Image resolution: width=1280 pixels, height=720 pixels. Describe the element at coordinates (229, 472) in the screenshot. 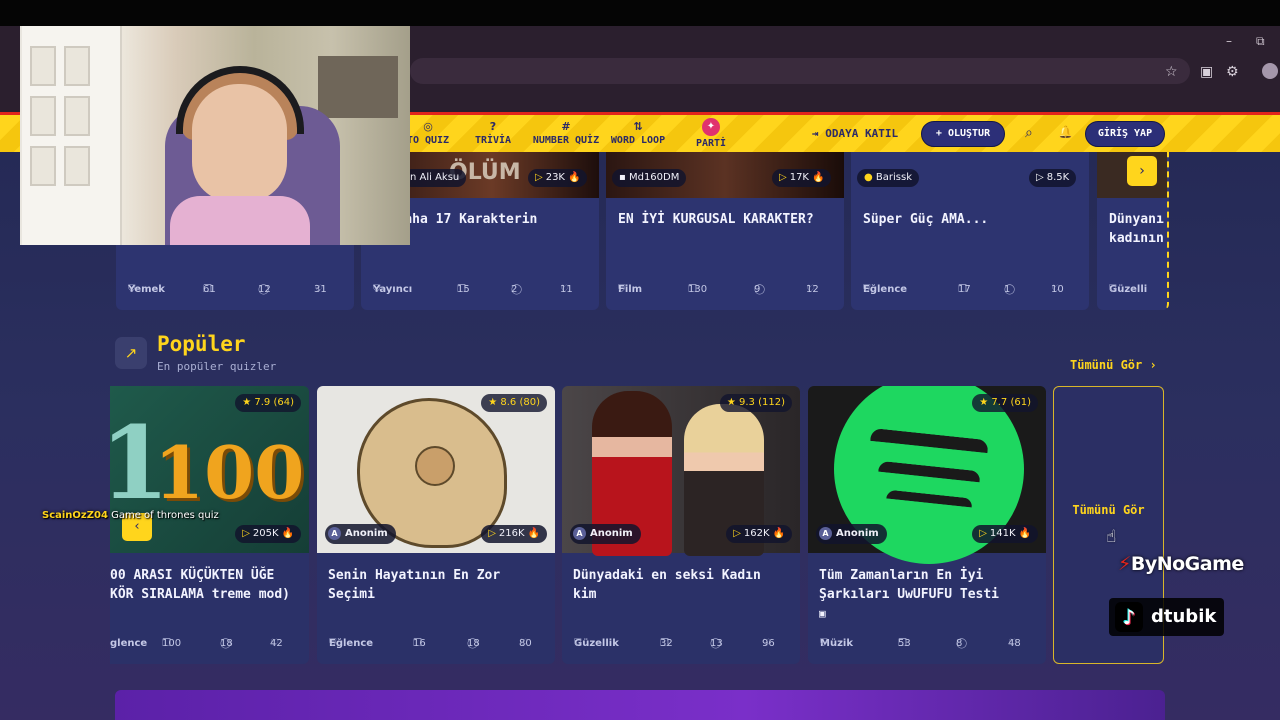

I see `thumbnail-text: 100` at that location.